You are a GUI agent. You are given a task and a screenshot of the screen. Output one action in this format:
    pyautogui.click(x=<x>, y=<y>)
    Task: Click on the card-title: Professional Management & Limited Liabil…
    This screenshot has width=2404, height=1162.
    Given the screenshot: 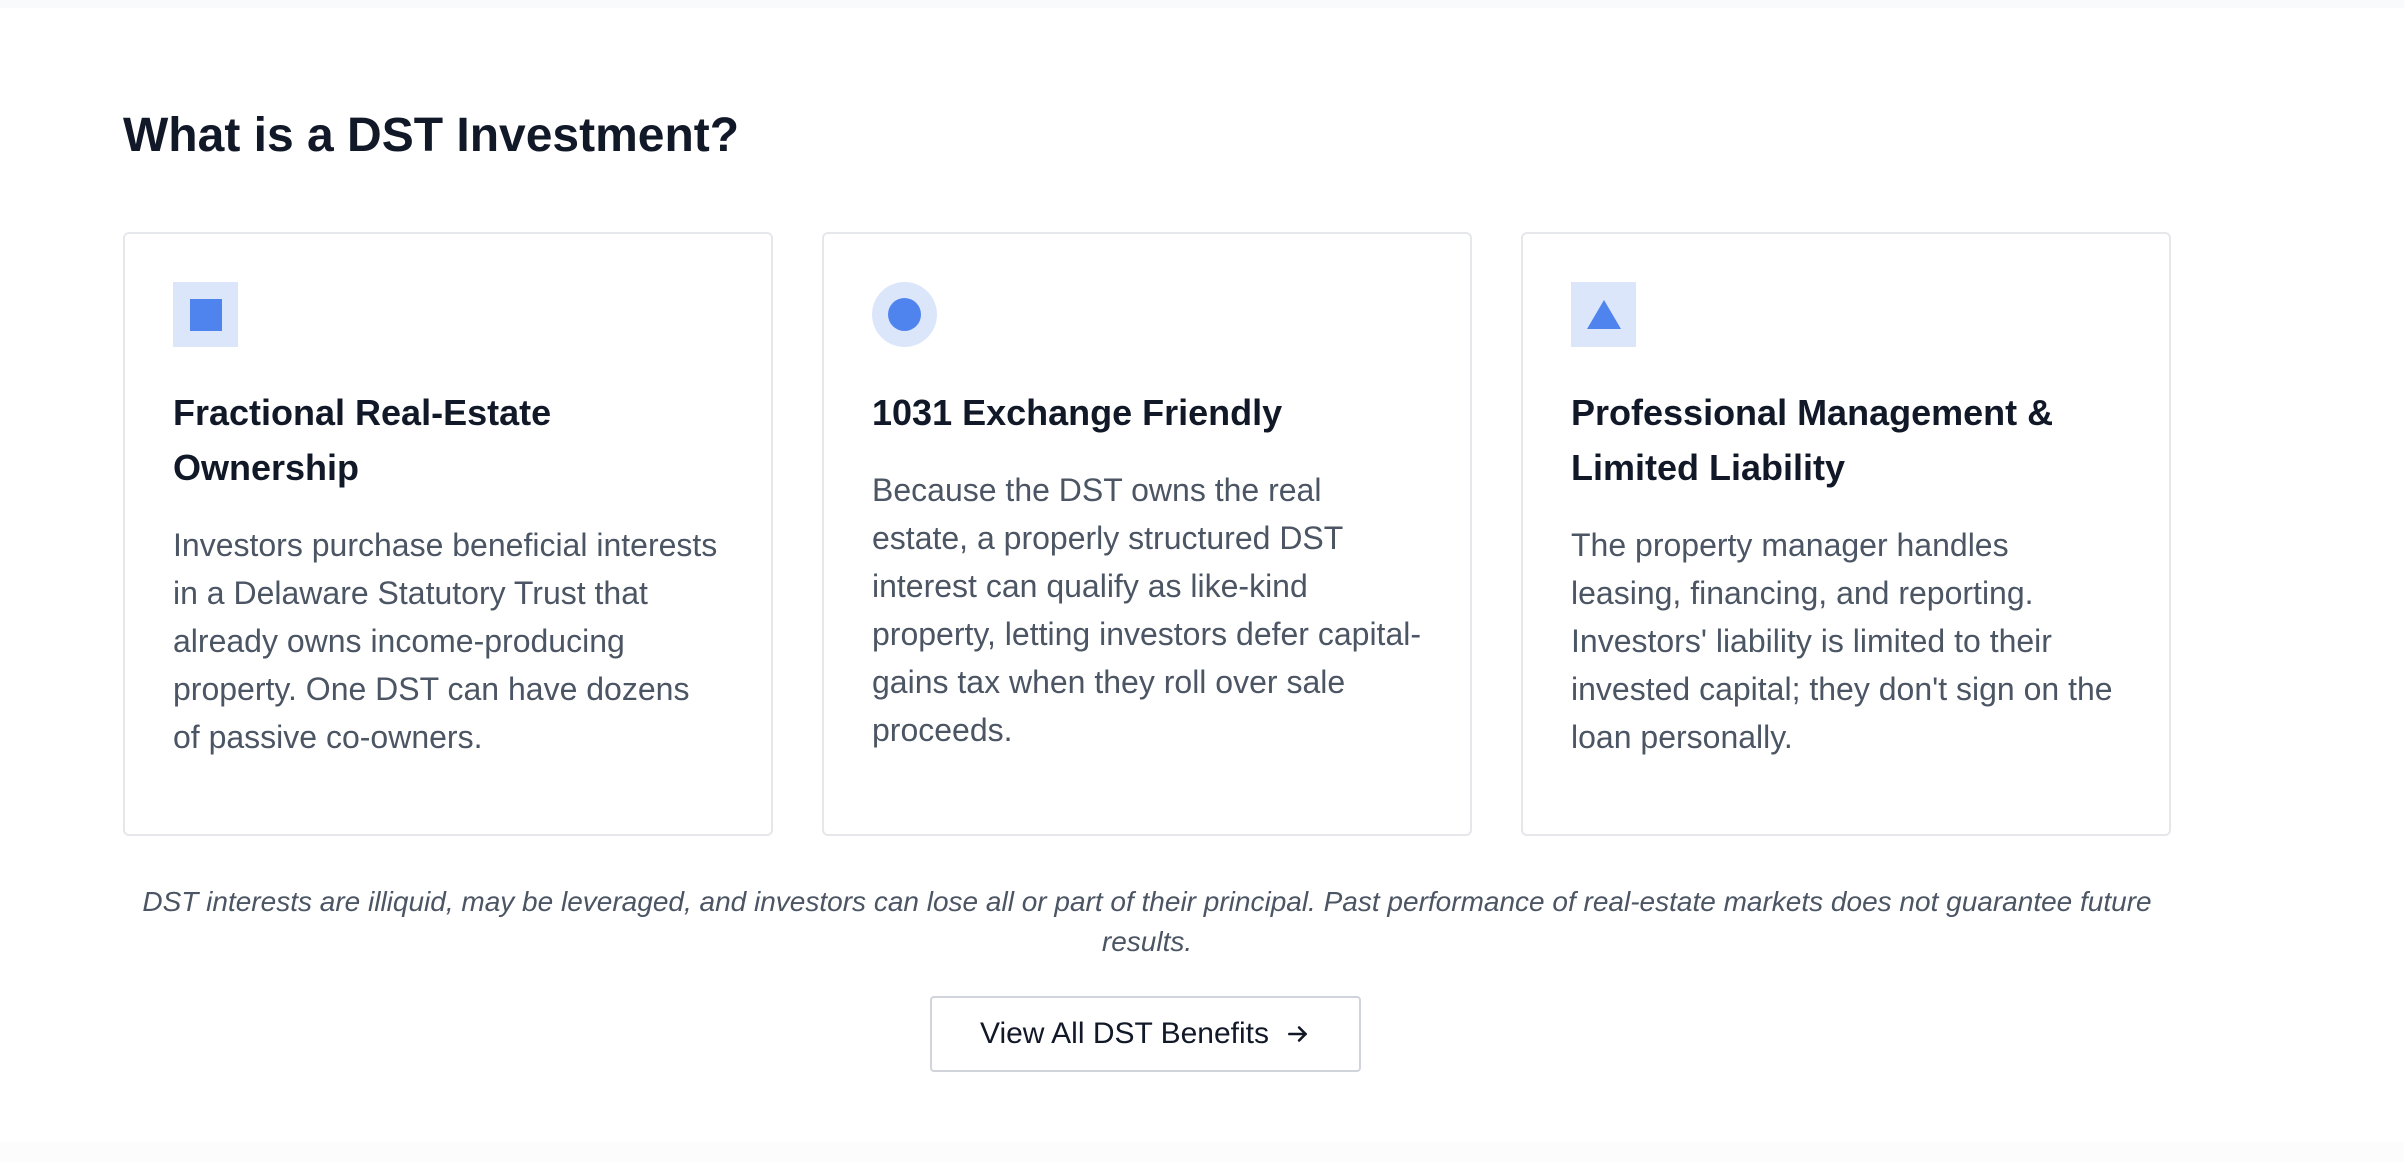 What is the action you would take?
    pyautogui.click(x=1812, y=440)
    